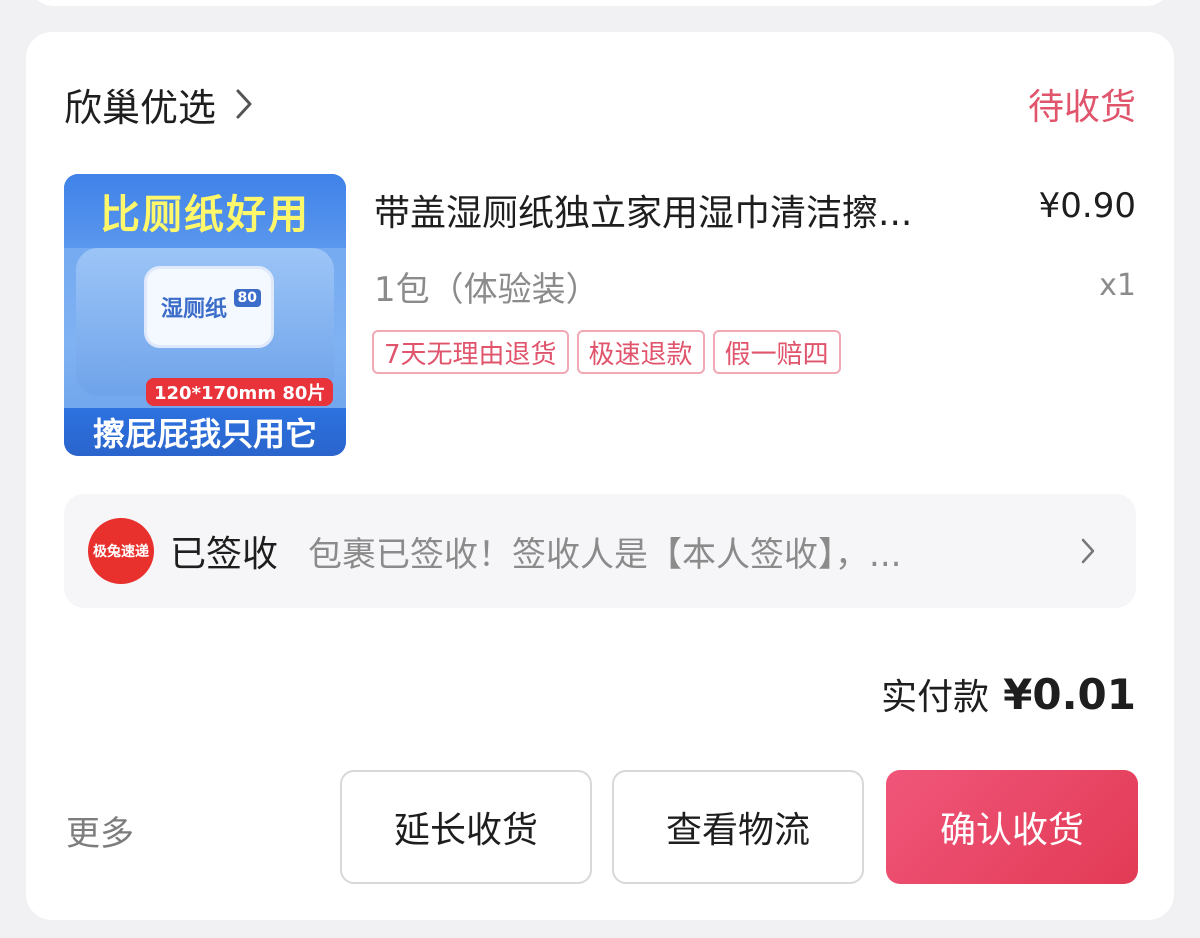 This screenshot has width=1200, height=938. I want to click on product-image-bottom-text: 擦屁屁我只用它, so click(205, 432).